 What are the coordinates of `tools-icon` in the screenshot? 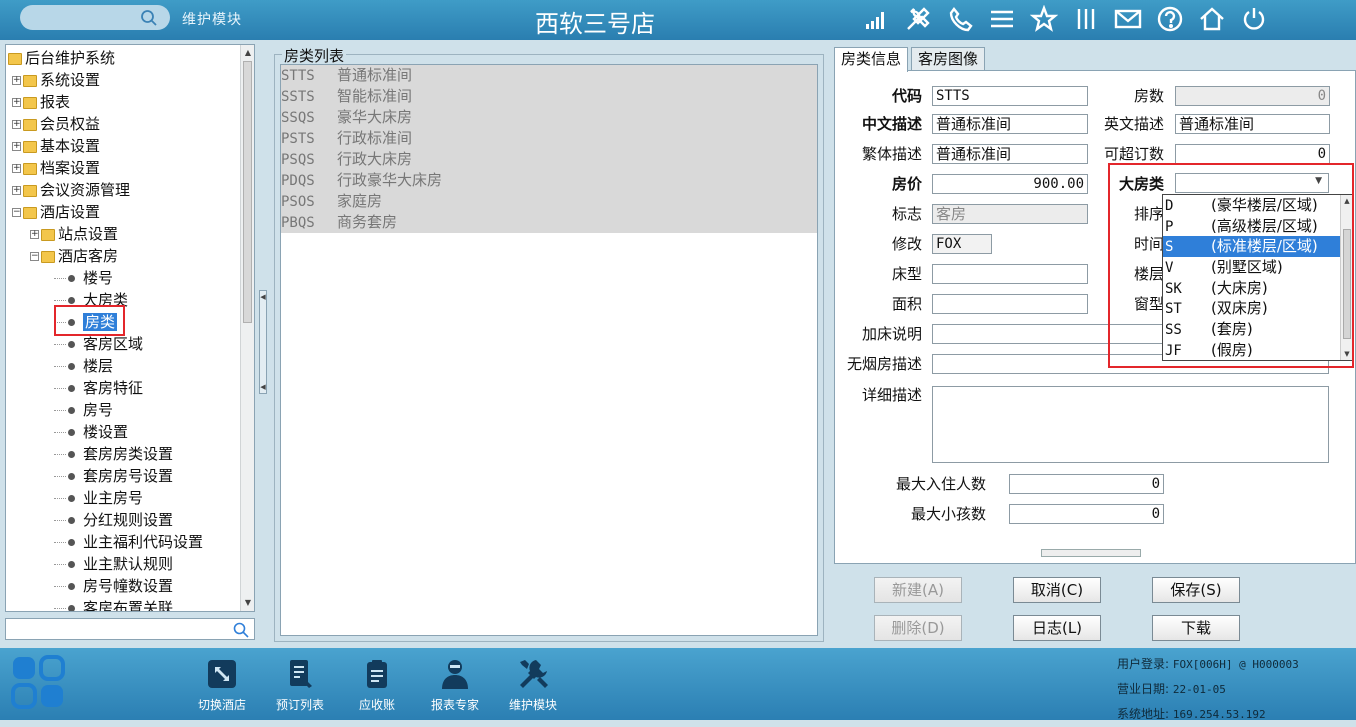 It's located at (918, 19).